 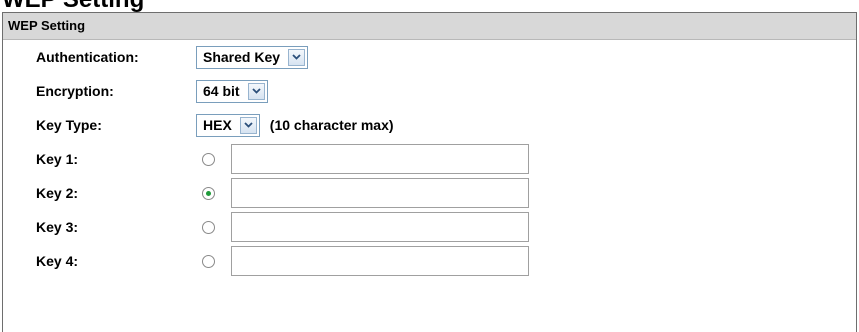 I want to click on key-type-label: Key Type:, so click(x=69, y=125).